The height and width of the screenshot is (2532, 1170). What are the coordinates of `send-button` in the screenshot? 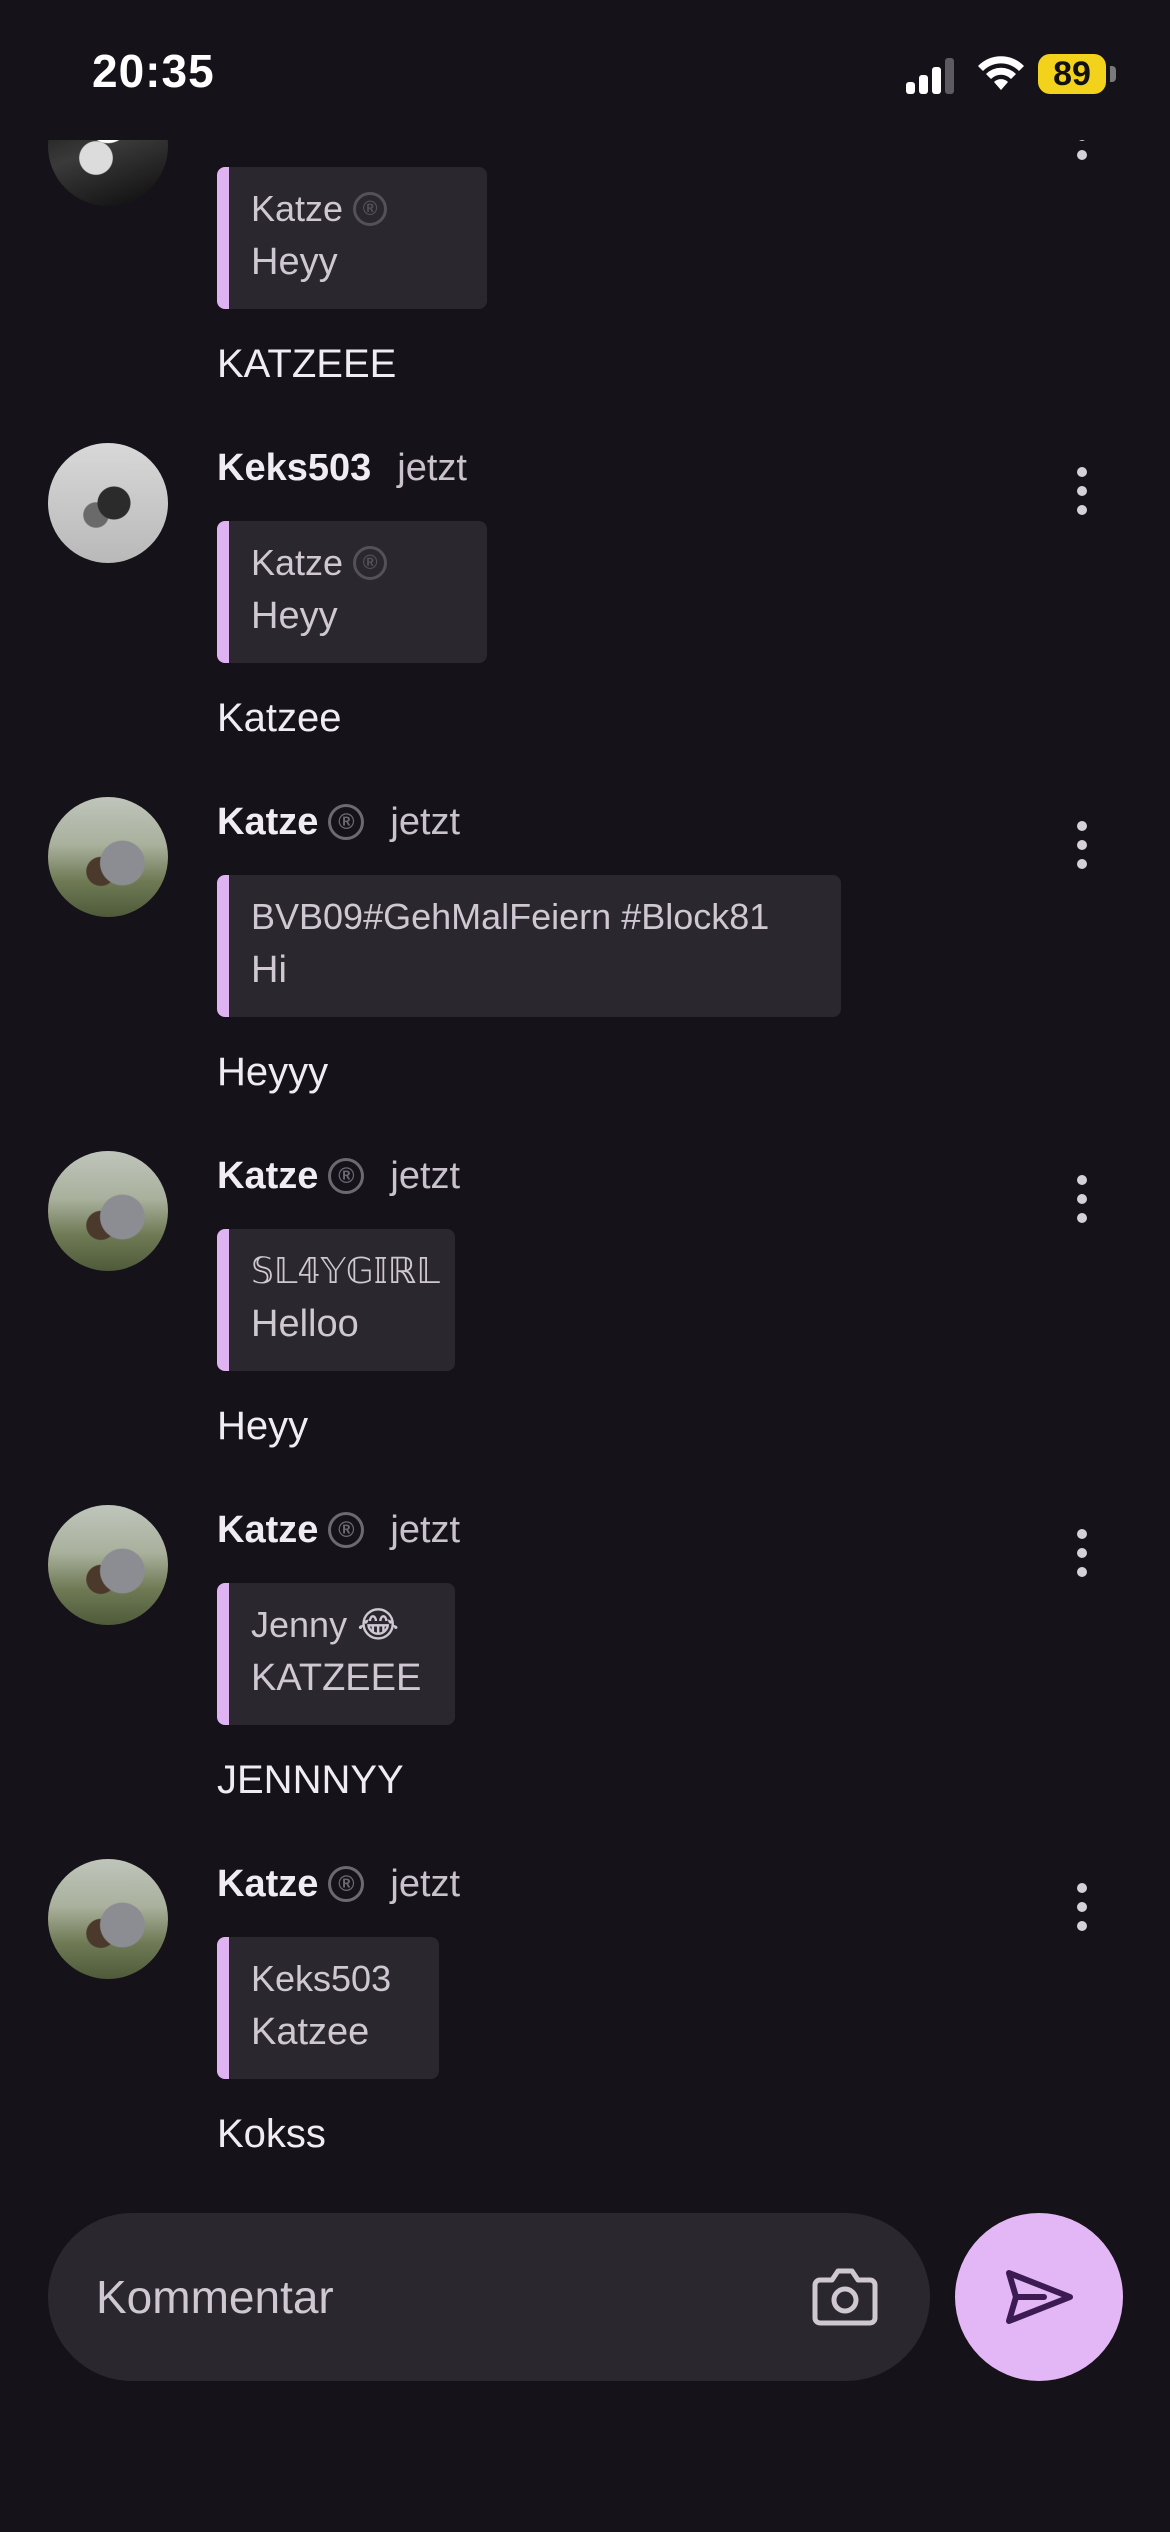 It's located at (1039, 2297).